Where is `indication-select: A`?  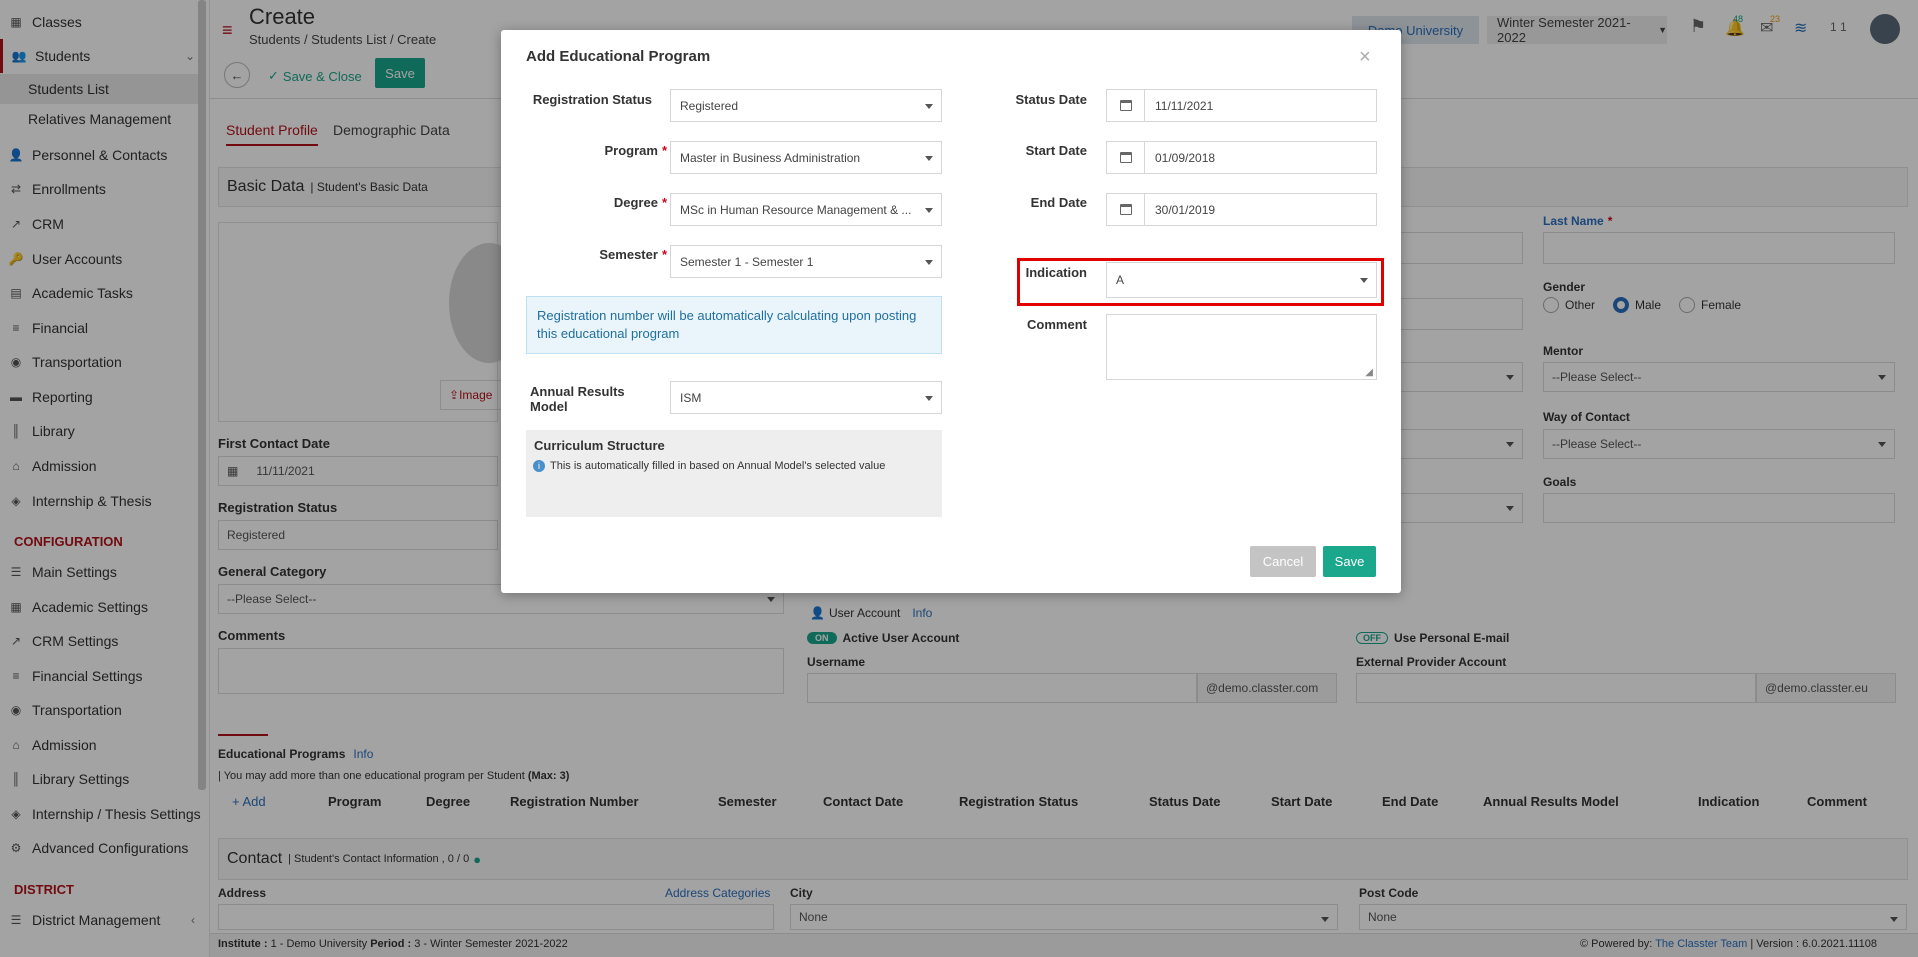 indication-select: A is located at coordinates (1241, 280).